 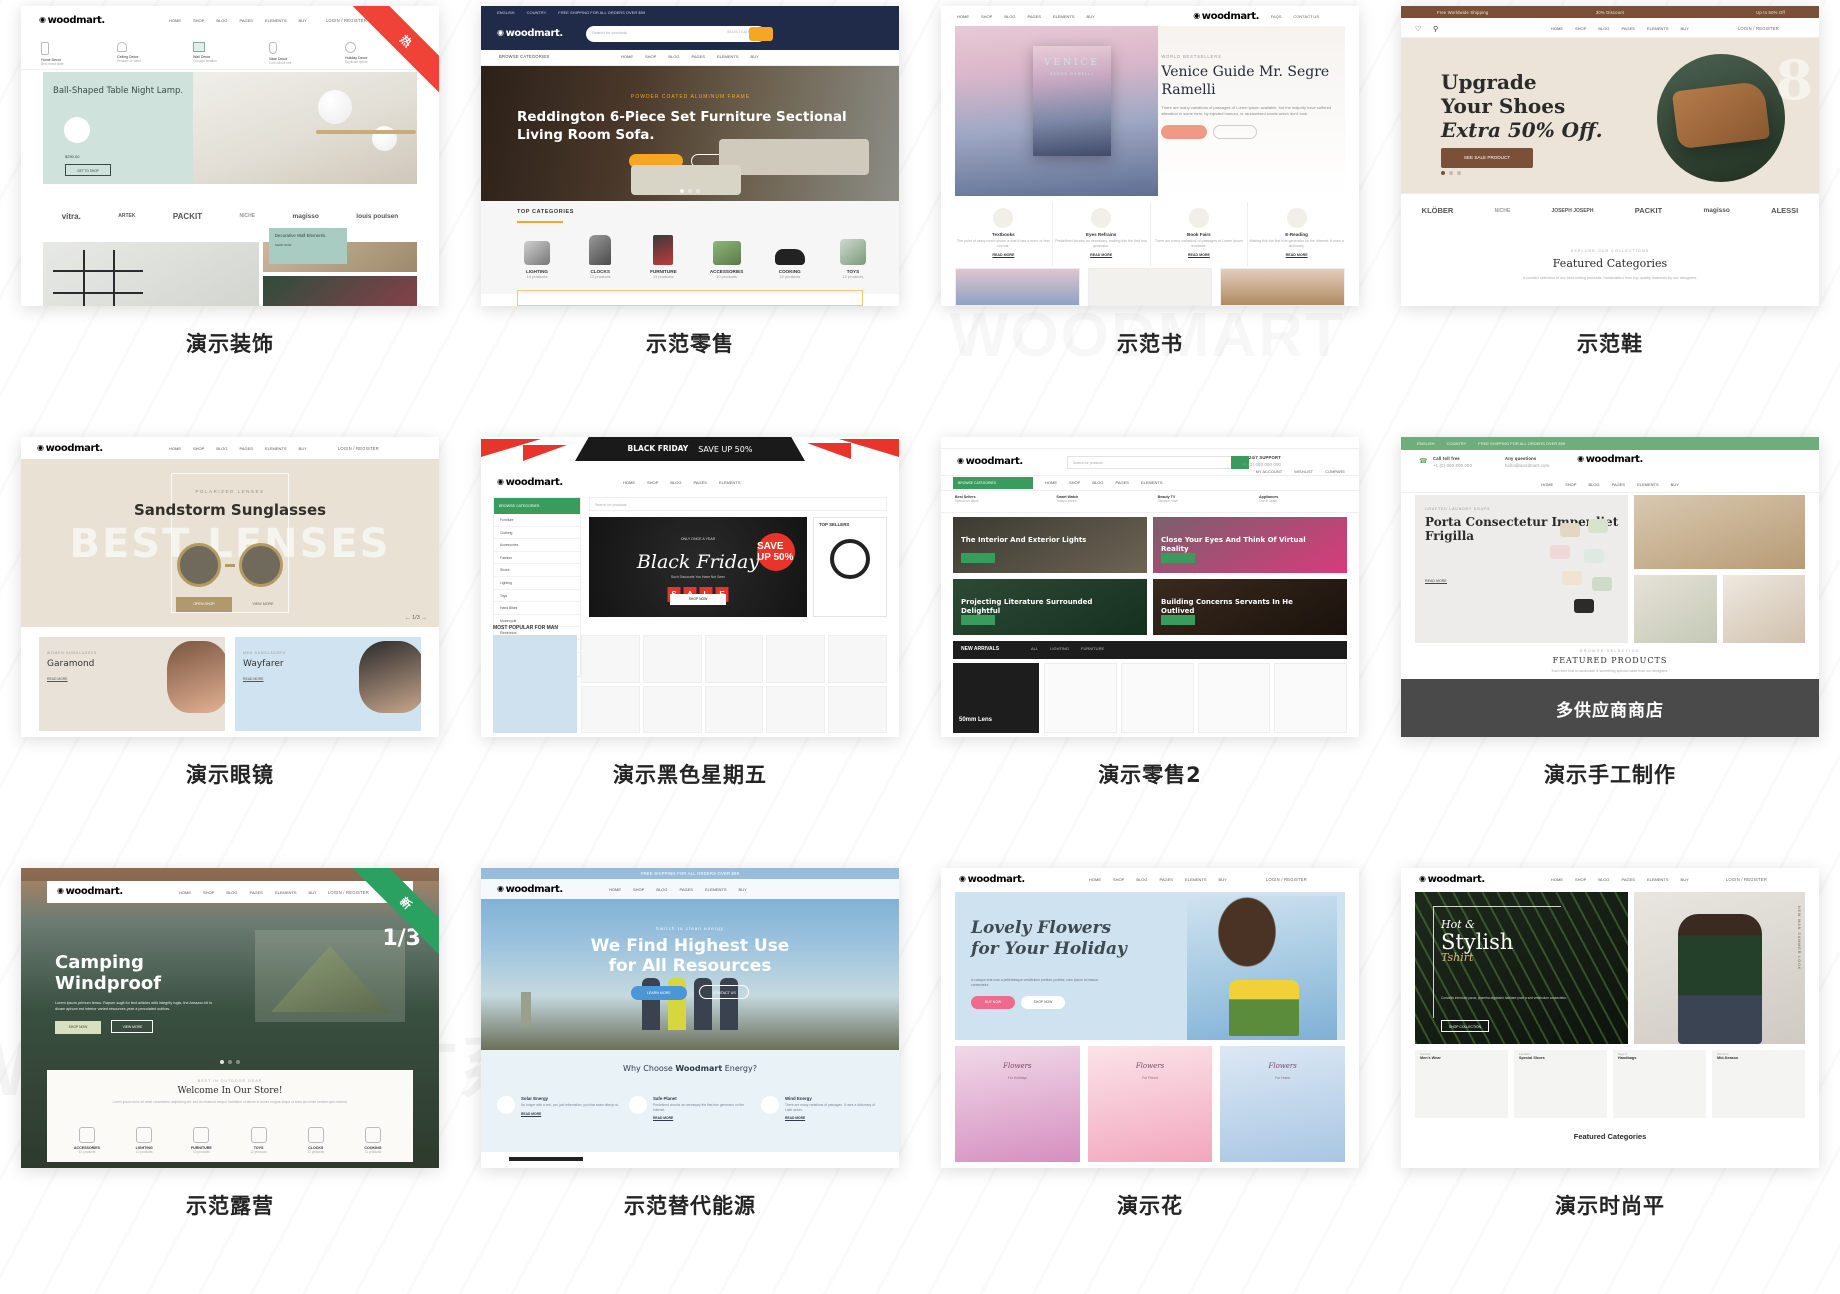 What do you see at coordinates (993, 1002) in the screenshot?
I see `hero-primary-button: BUY NOW` at bounding box center [993, 1002].